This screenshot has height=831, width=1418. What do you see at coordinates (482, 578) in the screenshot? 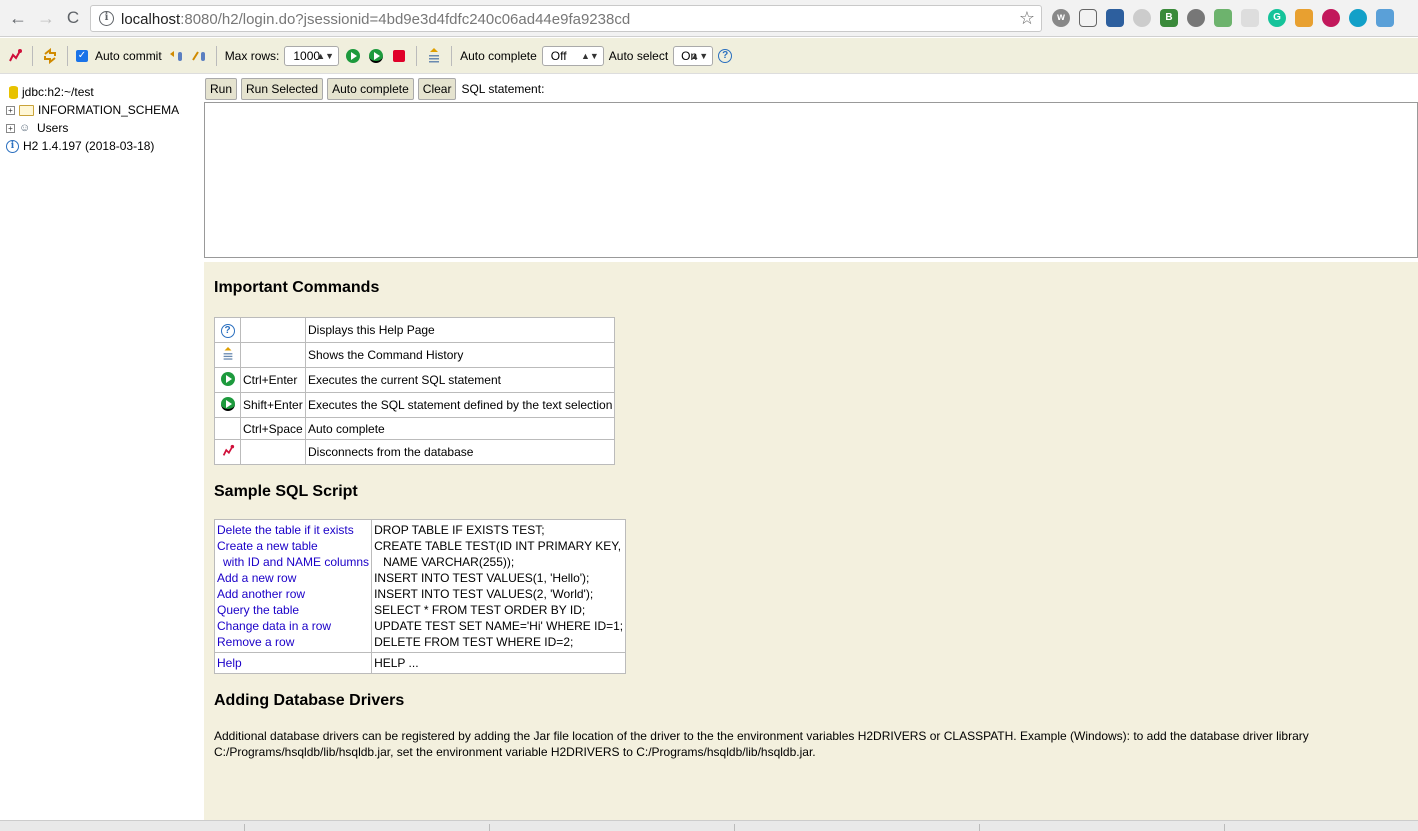
I see `script-code-line: INSERT INTO TEST VALUES(1, 'Hello');` at bounding box center [482, 578].